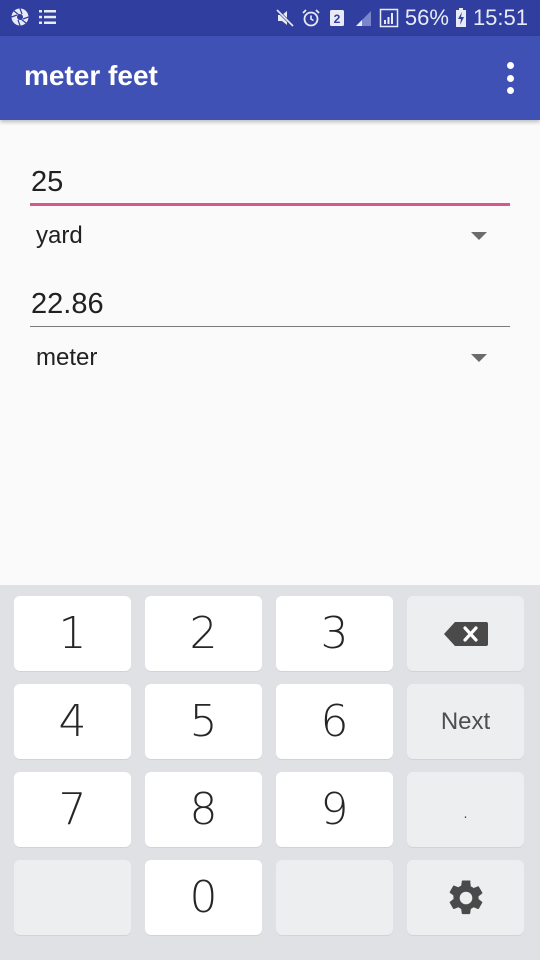 The width and height of the screenshot is (540, 960). I want to click on key-7: 7, so click(72, 809).